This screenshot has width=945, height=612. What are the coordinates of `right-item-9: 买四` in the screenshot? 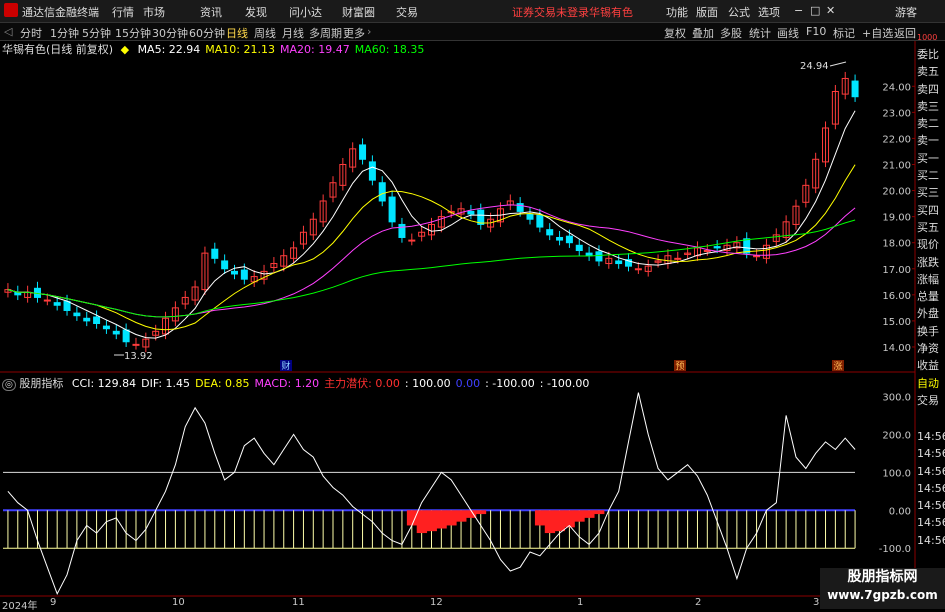 It's located at (928, 210).